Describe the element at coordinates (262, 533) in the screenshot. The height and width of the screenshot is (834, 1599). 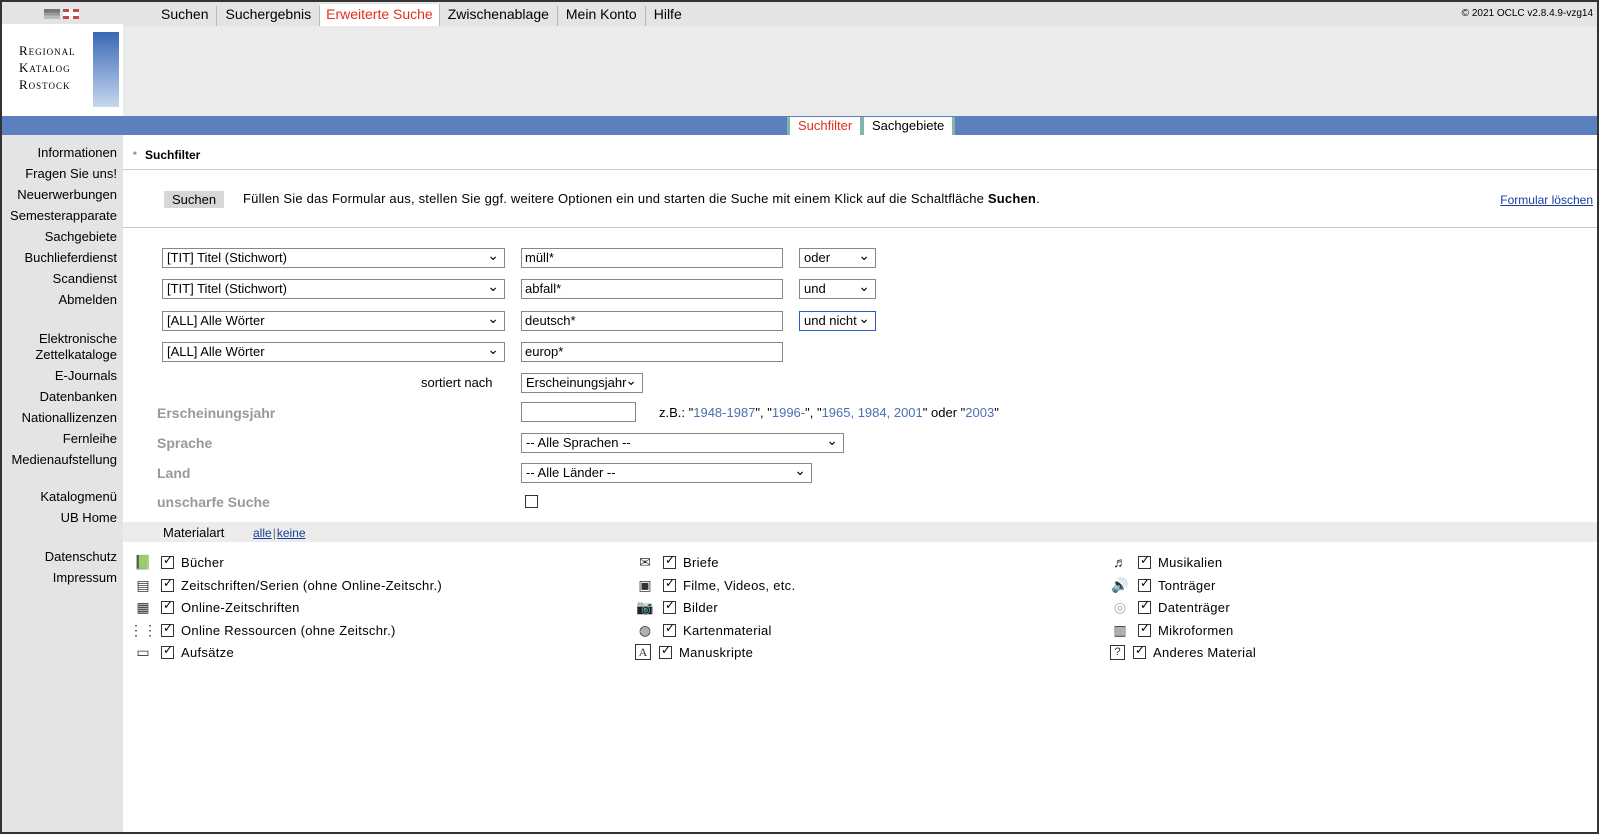
I see `select-all-link: alle` at that location.